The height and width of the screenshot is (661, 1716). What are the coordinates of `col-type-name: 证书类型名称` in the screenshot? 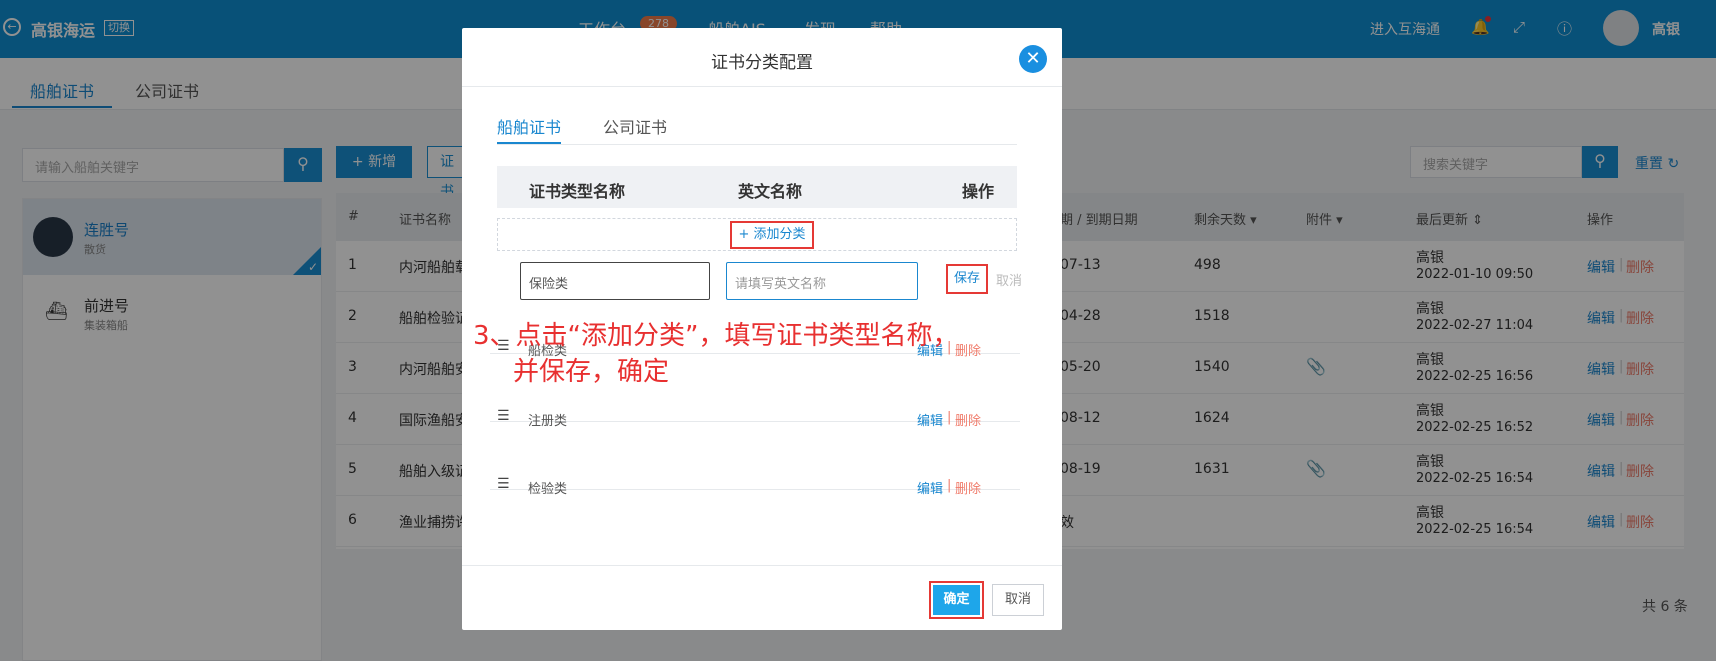 It's located at (577, 191).